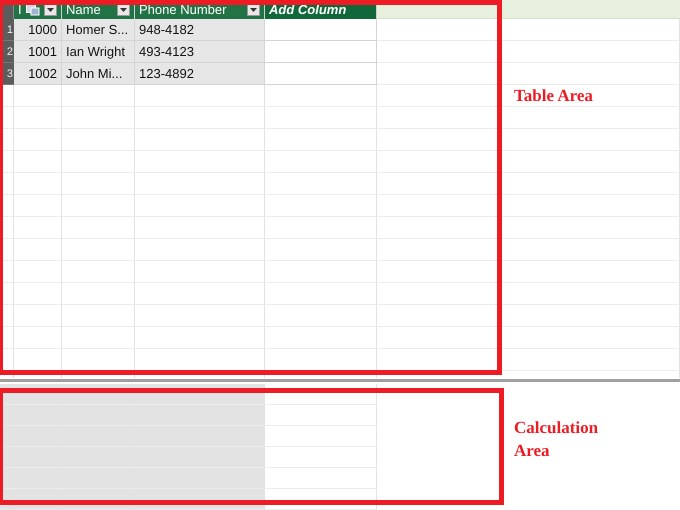  I want to click on table-cell: Ian Wright, so click(98, 52).